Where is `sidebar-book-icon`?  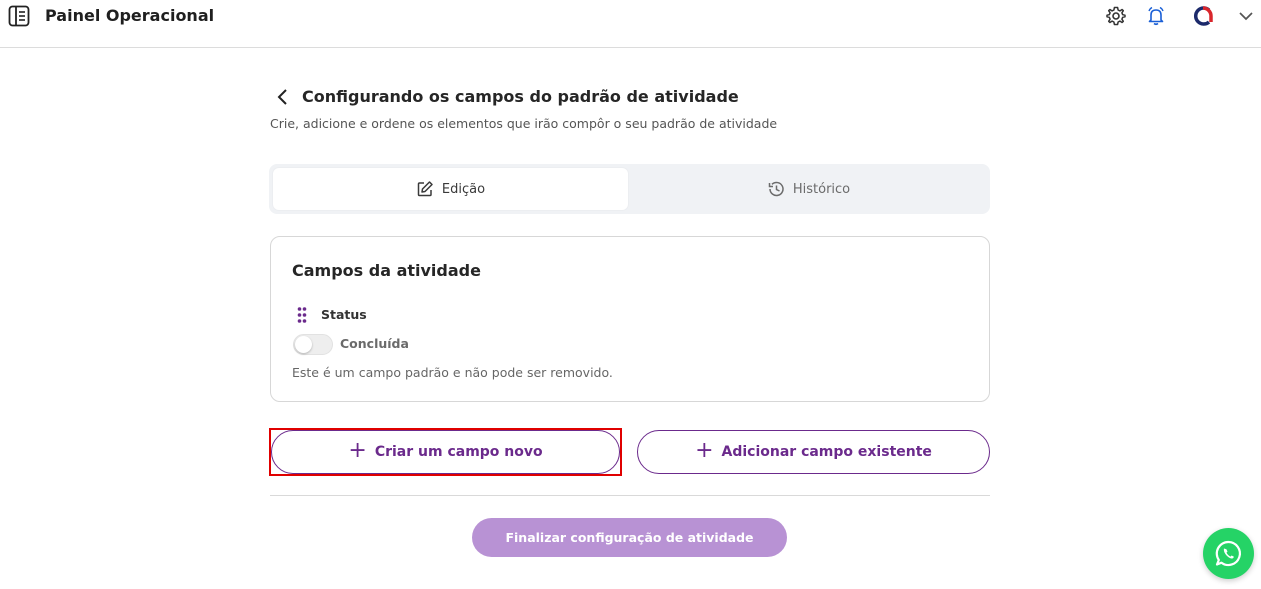
sidebar-book-icon is located at coordinates (19, 16).